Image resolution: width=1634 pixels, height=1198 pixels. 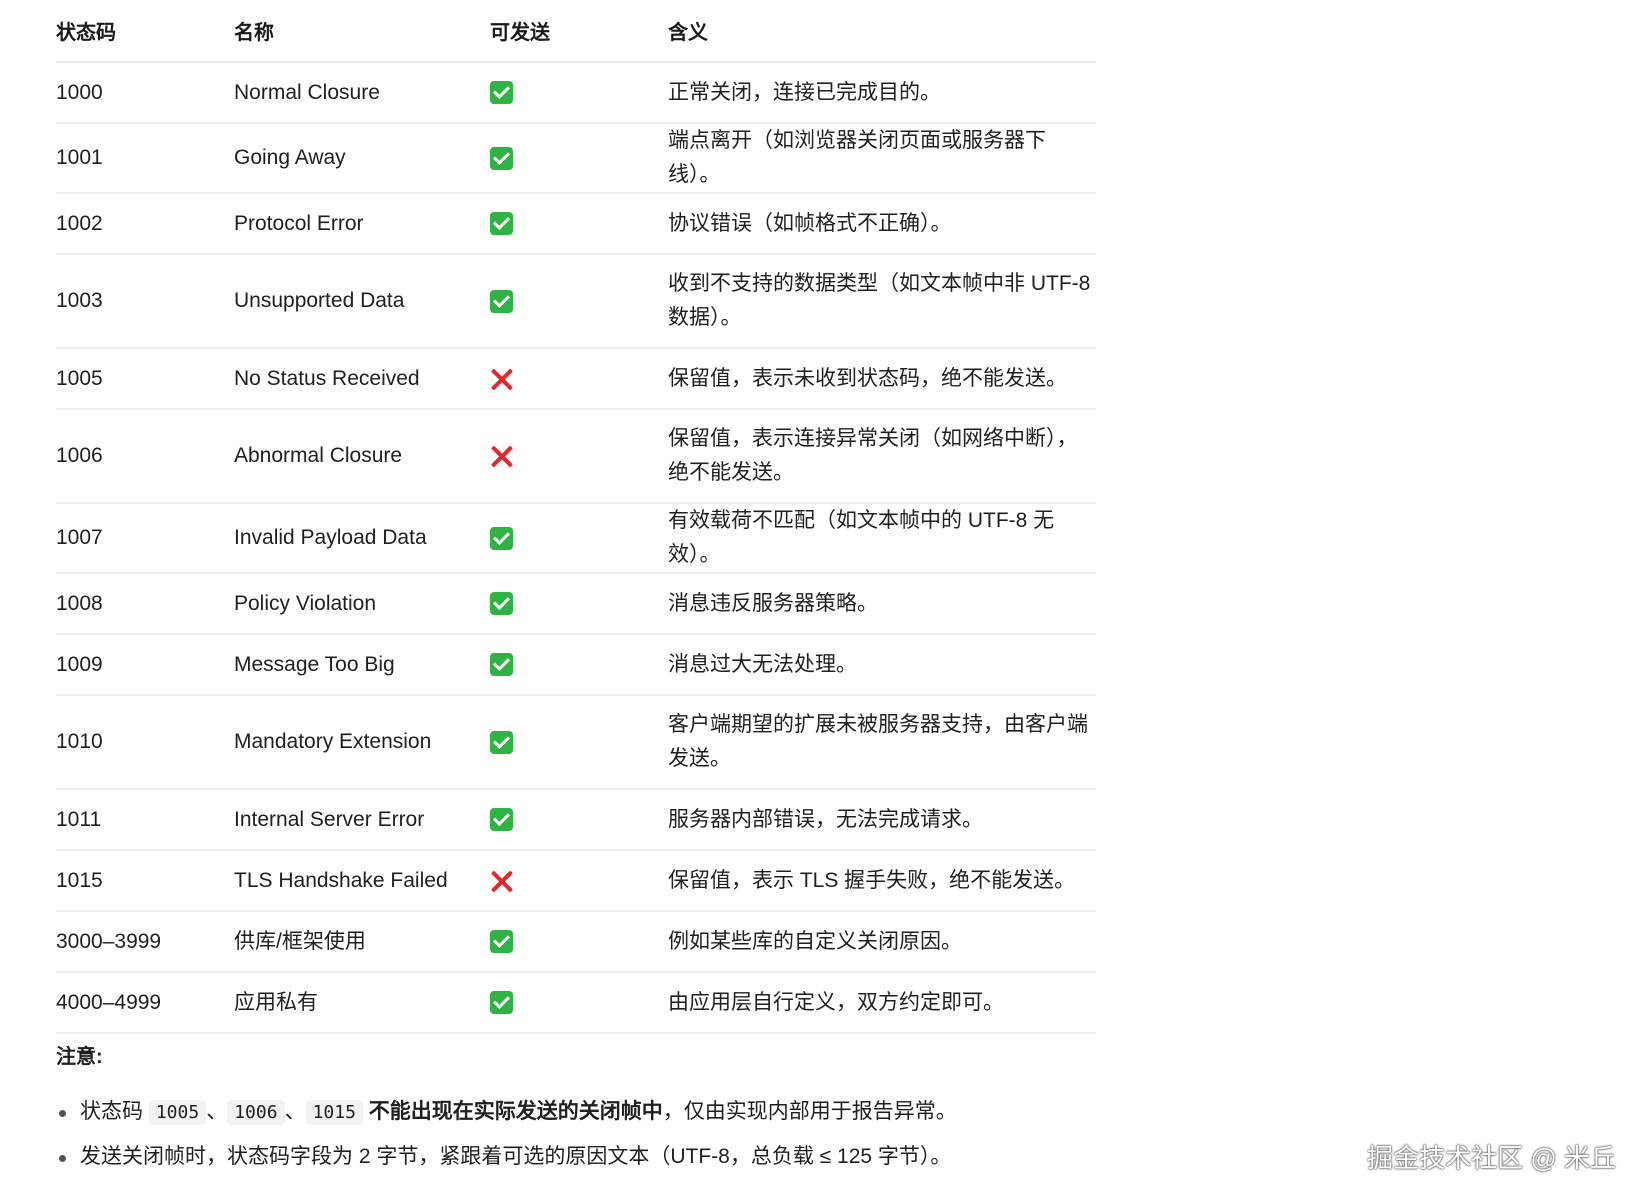 What do you see at coordinates (579, 31) in the screenshot?
I see `header-sendable: 可发送` at bounding box center [579, 31].